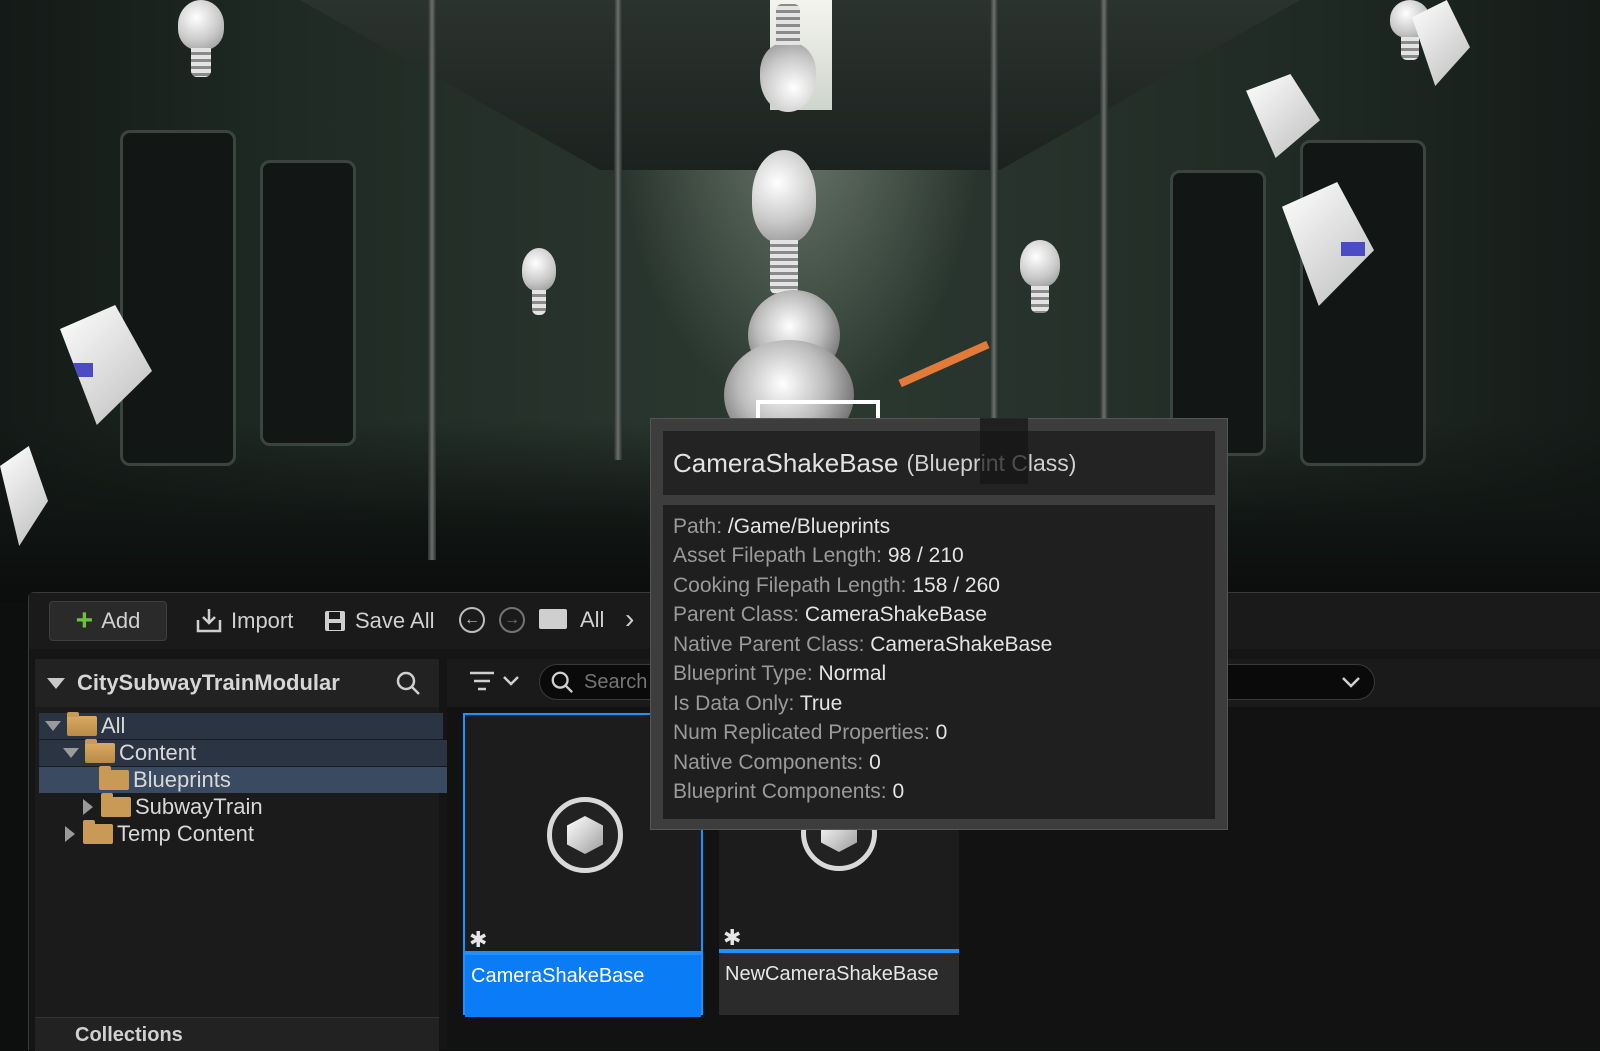  I want to click on path-chevron-icon: ›, so click(629, 619).